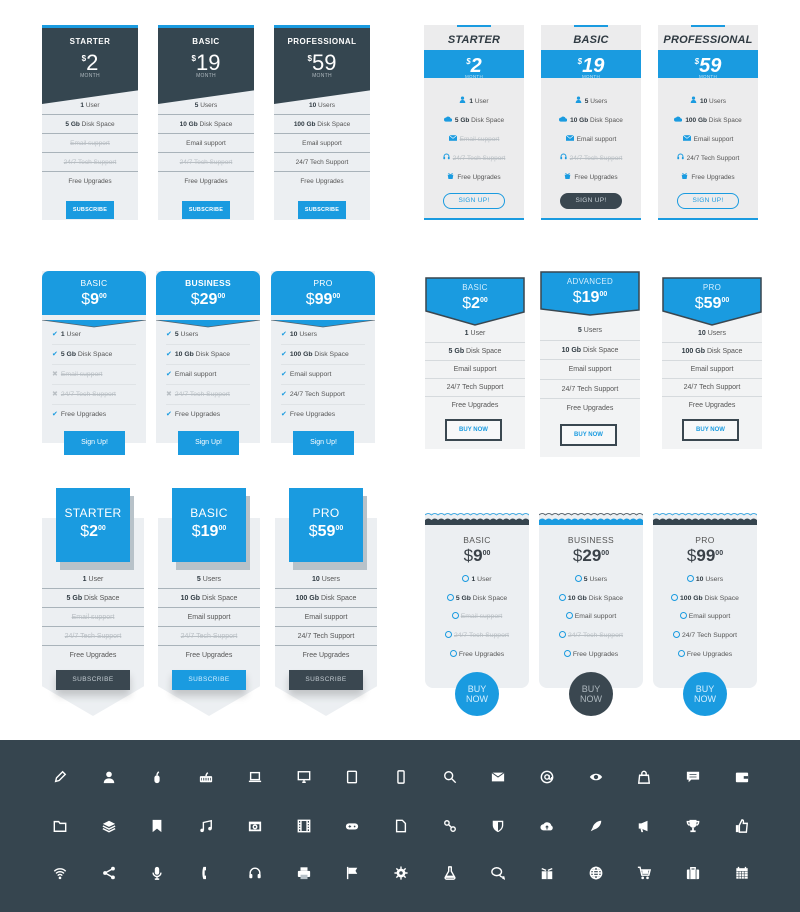 This screenshot has width=800, height=912. Describe the element at coordinates (157, 777) in the screenshot. I see `mouse-icon` at that location.